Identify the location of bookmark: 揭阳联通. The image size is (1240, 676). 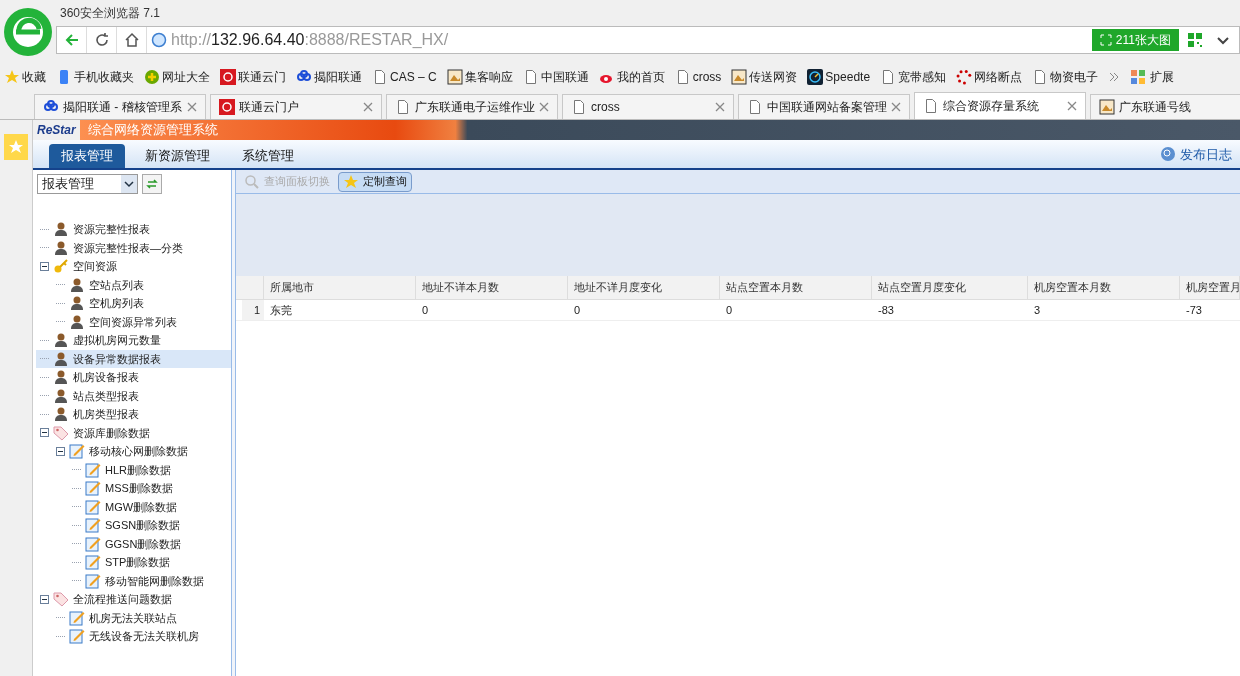
(329, 77).